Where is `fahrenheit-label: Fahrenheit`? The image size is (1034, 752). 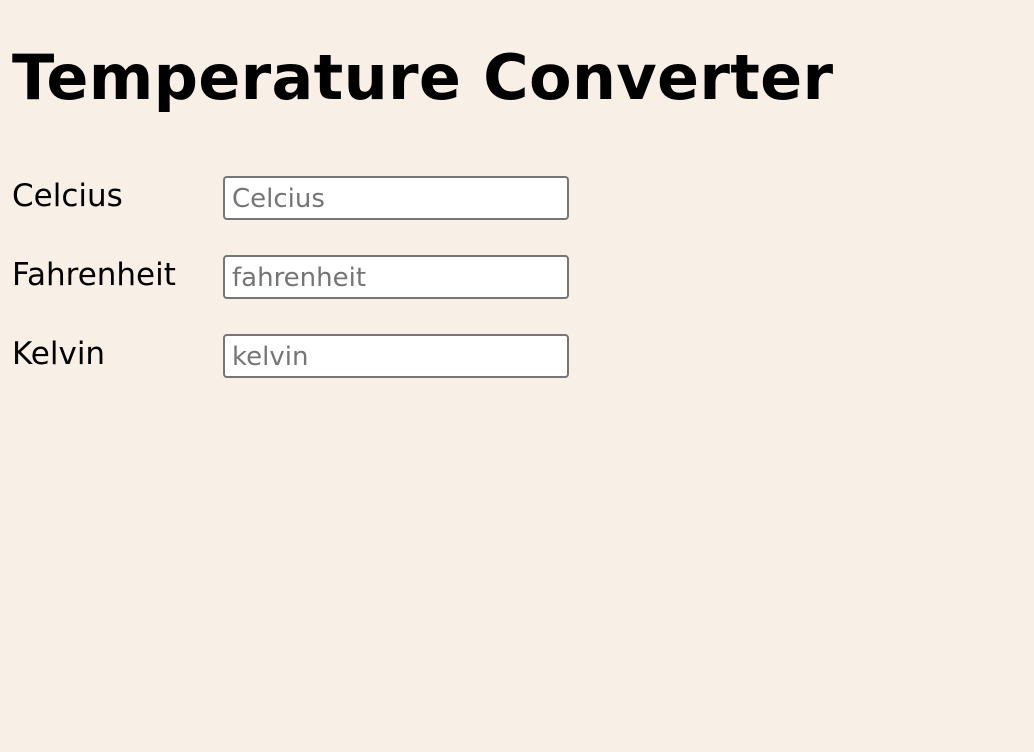 fahrenheit-label: Fahrenheit is located at coordinates (94, 275).